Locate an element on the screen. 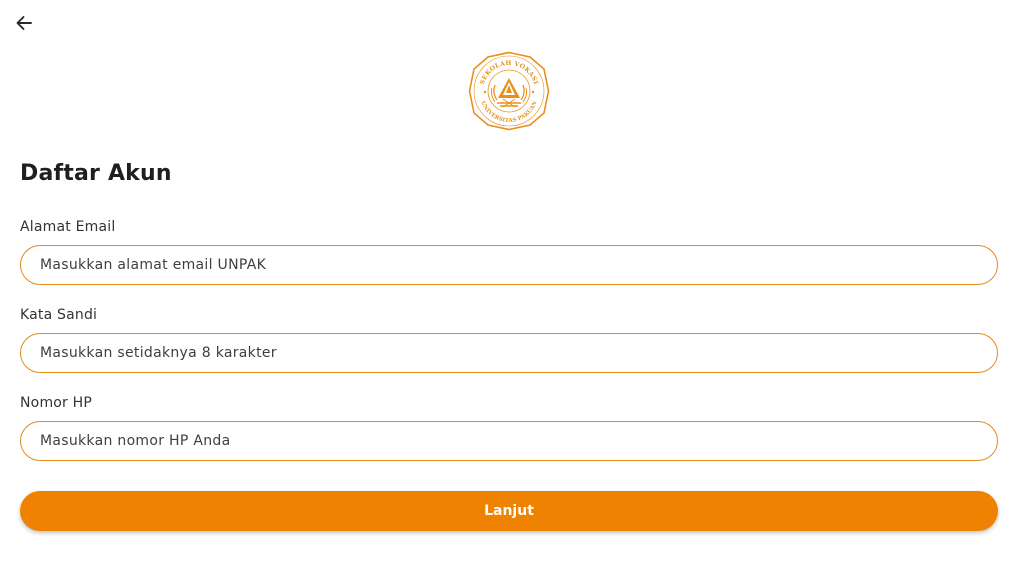 Image resolution: width=1017 pixels, height=584 pixels. arrow-left-icon is located at coordinates (24, 23).